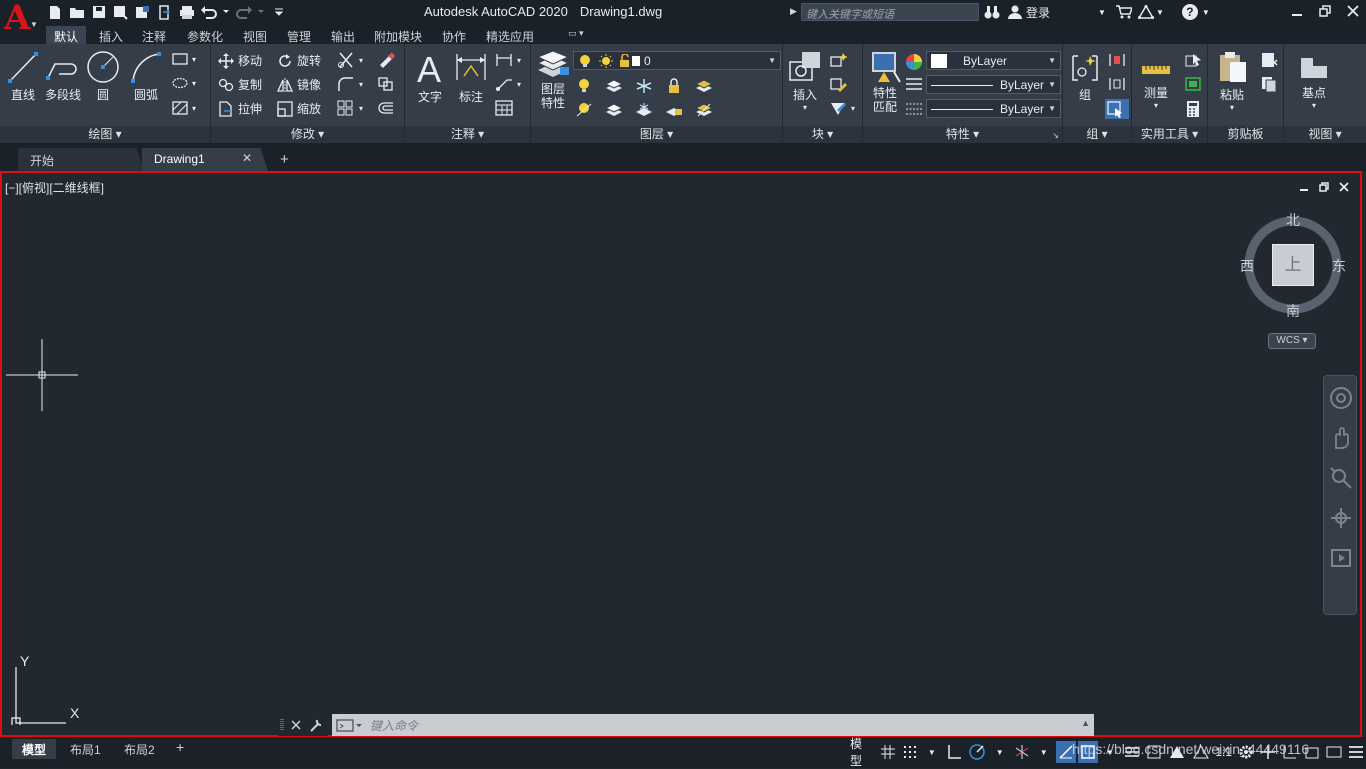 The height and width of the screenshot is (769, 1366). What do you see at coordinates (1344, 187) in the screenshot?
I see `viewport-close-icon` at bounding box center [1344, 187].